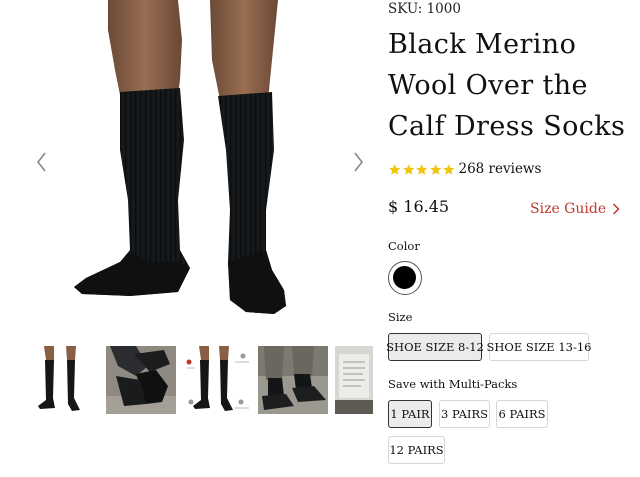 The height and width of the screenshot is (477, 640). Describe the element at coordinates (453, 384) in the screenshot. I see `multipack-label: Save with Multi-Packs` at that location.